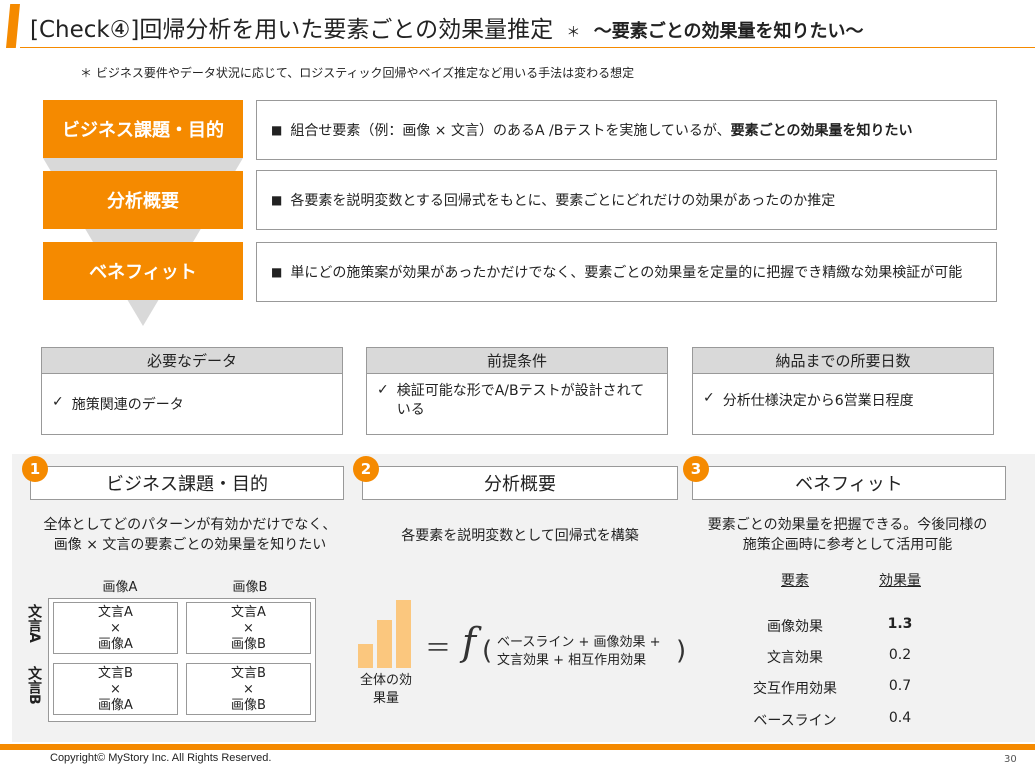 The height and width of the screenshot is (773, 1035). I want to click on grid-cell: 文言B × 画像A, so click(115, 689).